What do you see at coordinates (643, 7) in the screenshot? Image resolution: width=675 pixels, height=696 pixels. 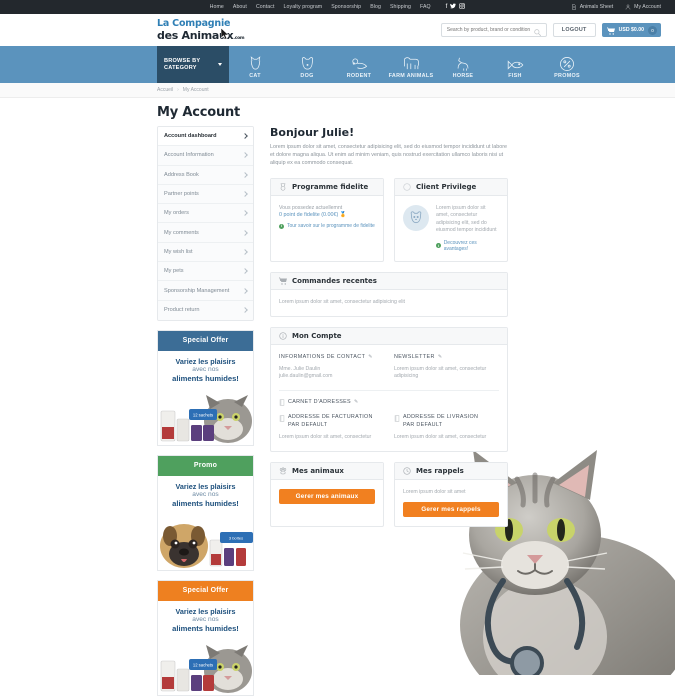 I see `my-account-link: My Account` at bounding box center [643, 7].